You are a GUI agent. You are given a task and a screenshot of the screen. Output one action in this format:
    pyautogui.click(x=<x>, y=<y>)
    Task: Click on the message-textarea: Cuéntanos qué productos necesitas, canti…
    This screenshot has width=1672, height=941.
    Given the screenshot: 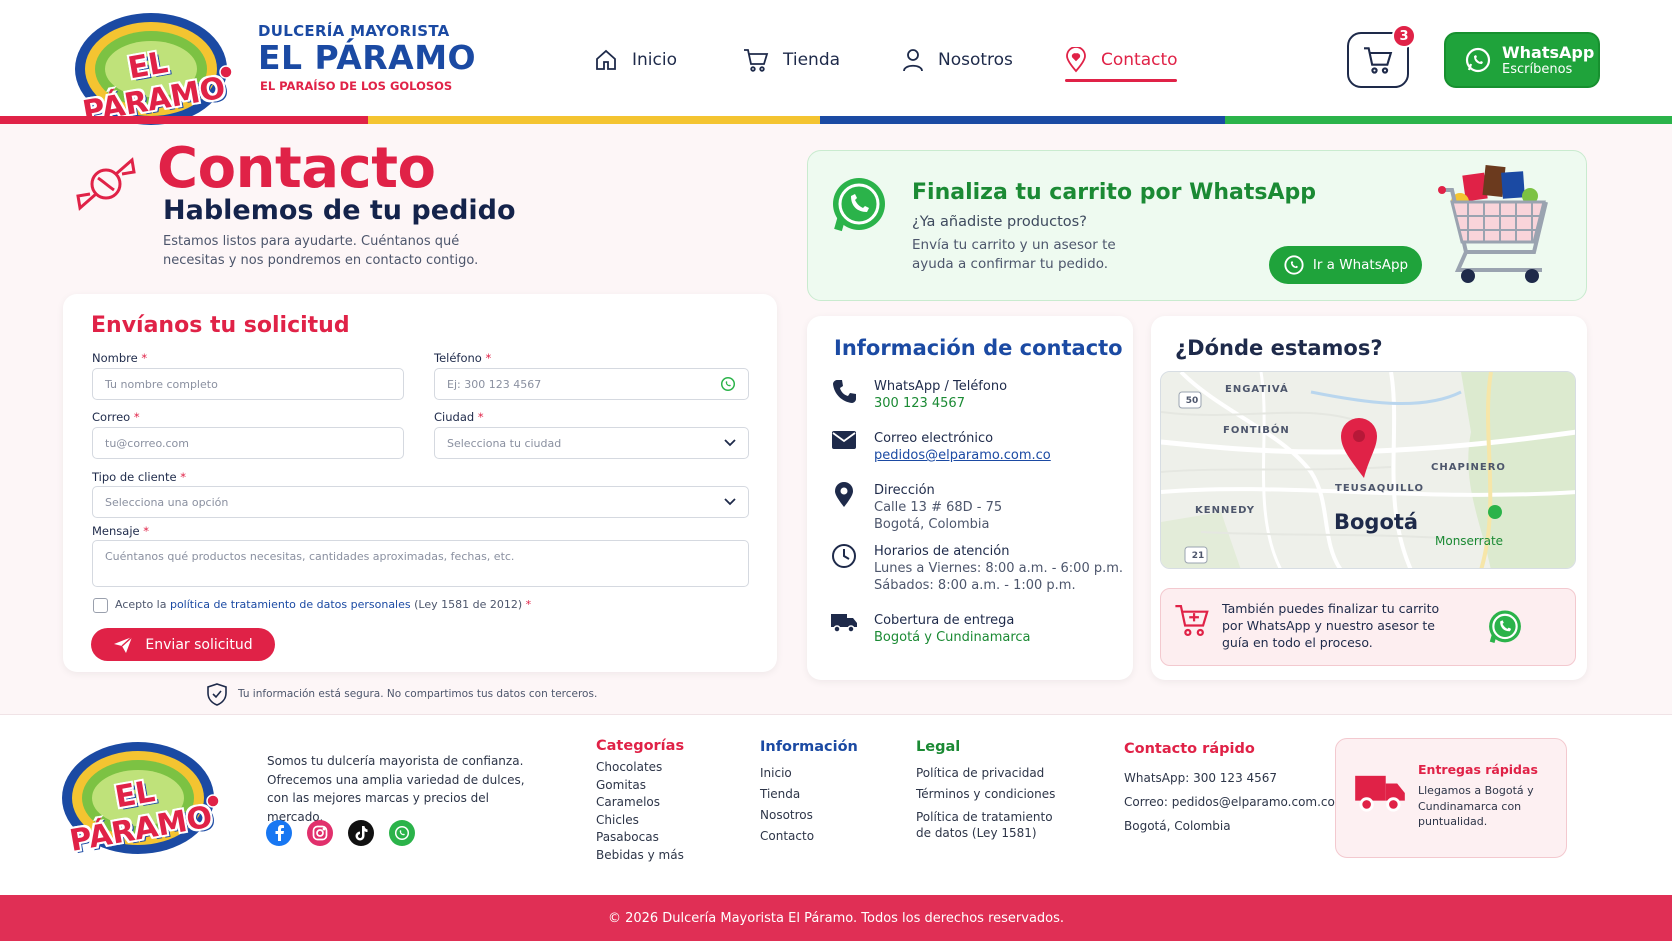 What is the action you would take?
    pyautogui.click(x=420, y=563)
    